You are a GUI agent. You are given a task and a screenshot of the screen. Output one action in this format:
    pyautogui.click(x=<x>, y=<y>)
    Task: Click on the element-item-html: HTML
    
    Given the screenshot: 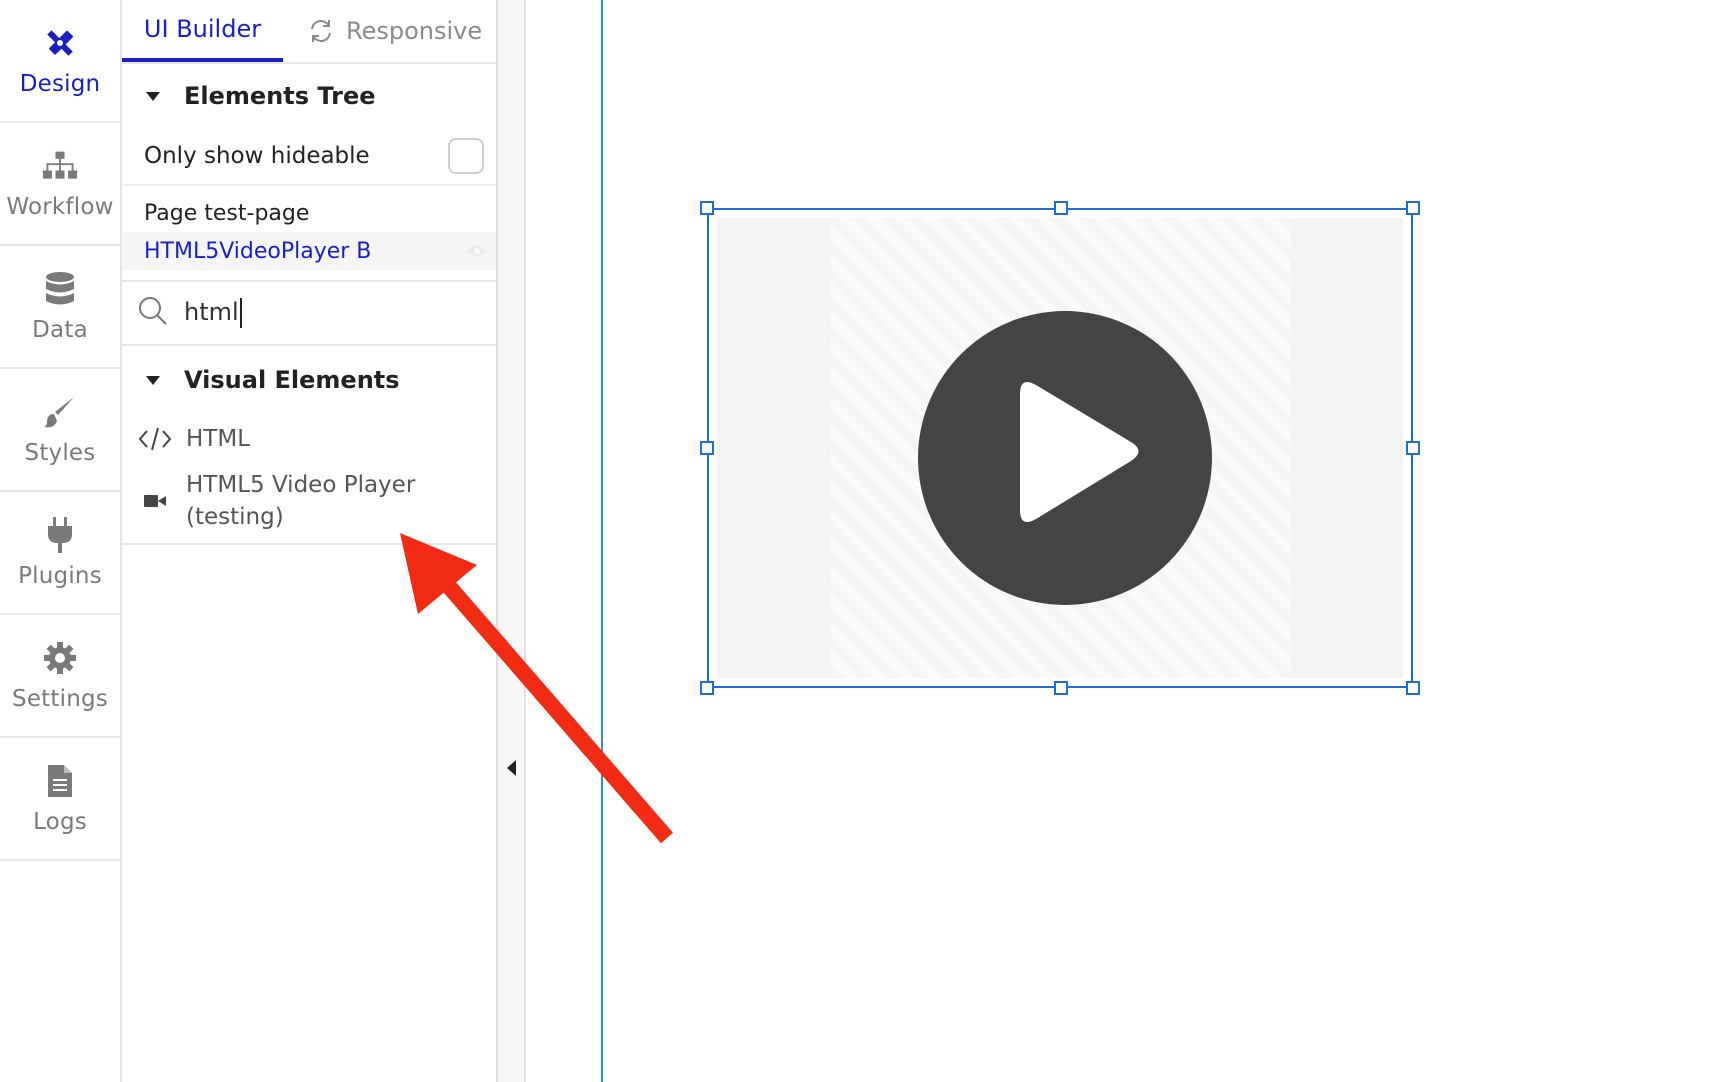 What is the action you would take?
    pyautogui.click(x=309, y=439)
    